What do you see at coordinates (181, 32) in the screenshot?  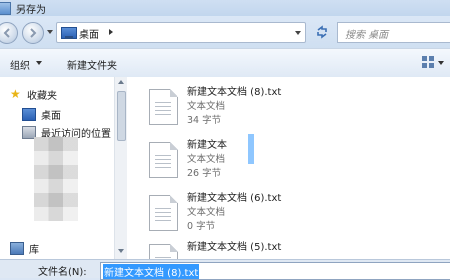 I see `address-bar: 桌面` at bounding box center [181, 32].